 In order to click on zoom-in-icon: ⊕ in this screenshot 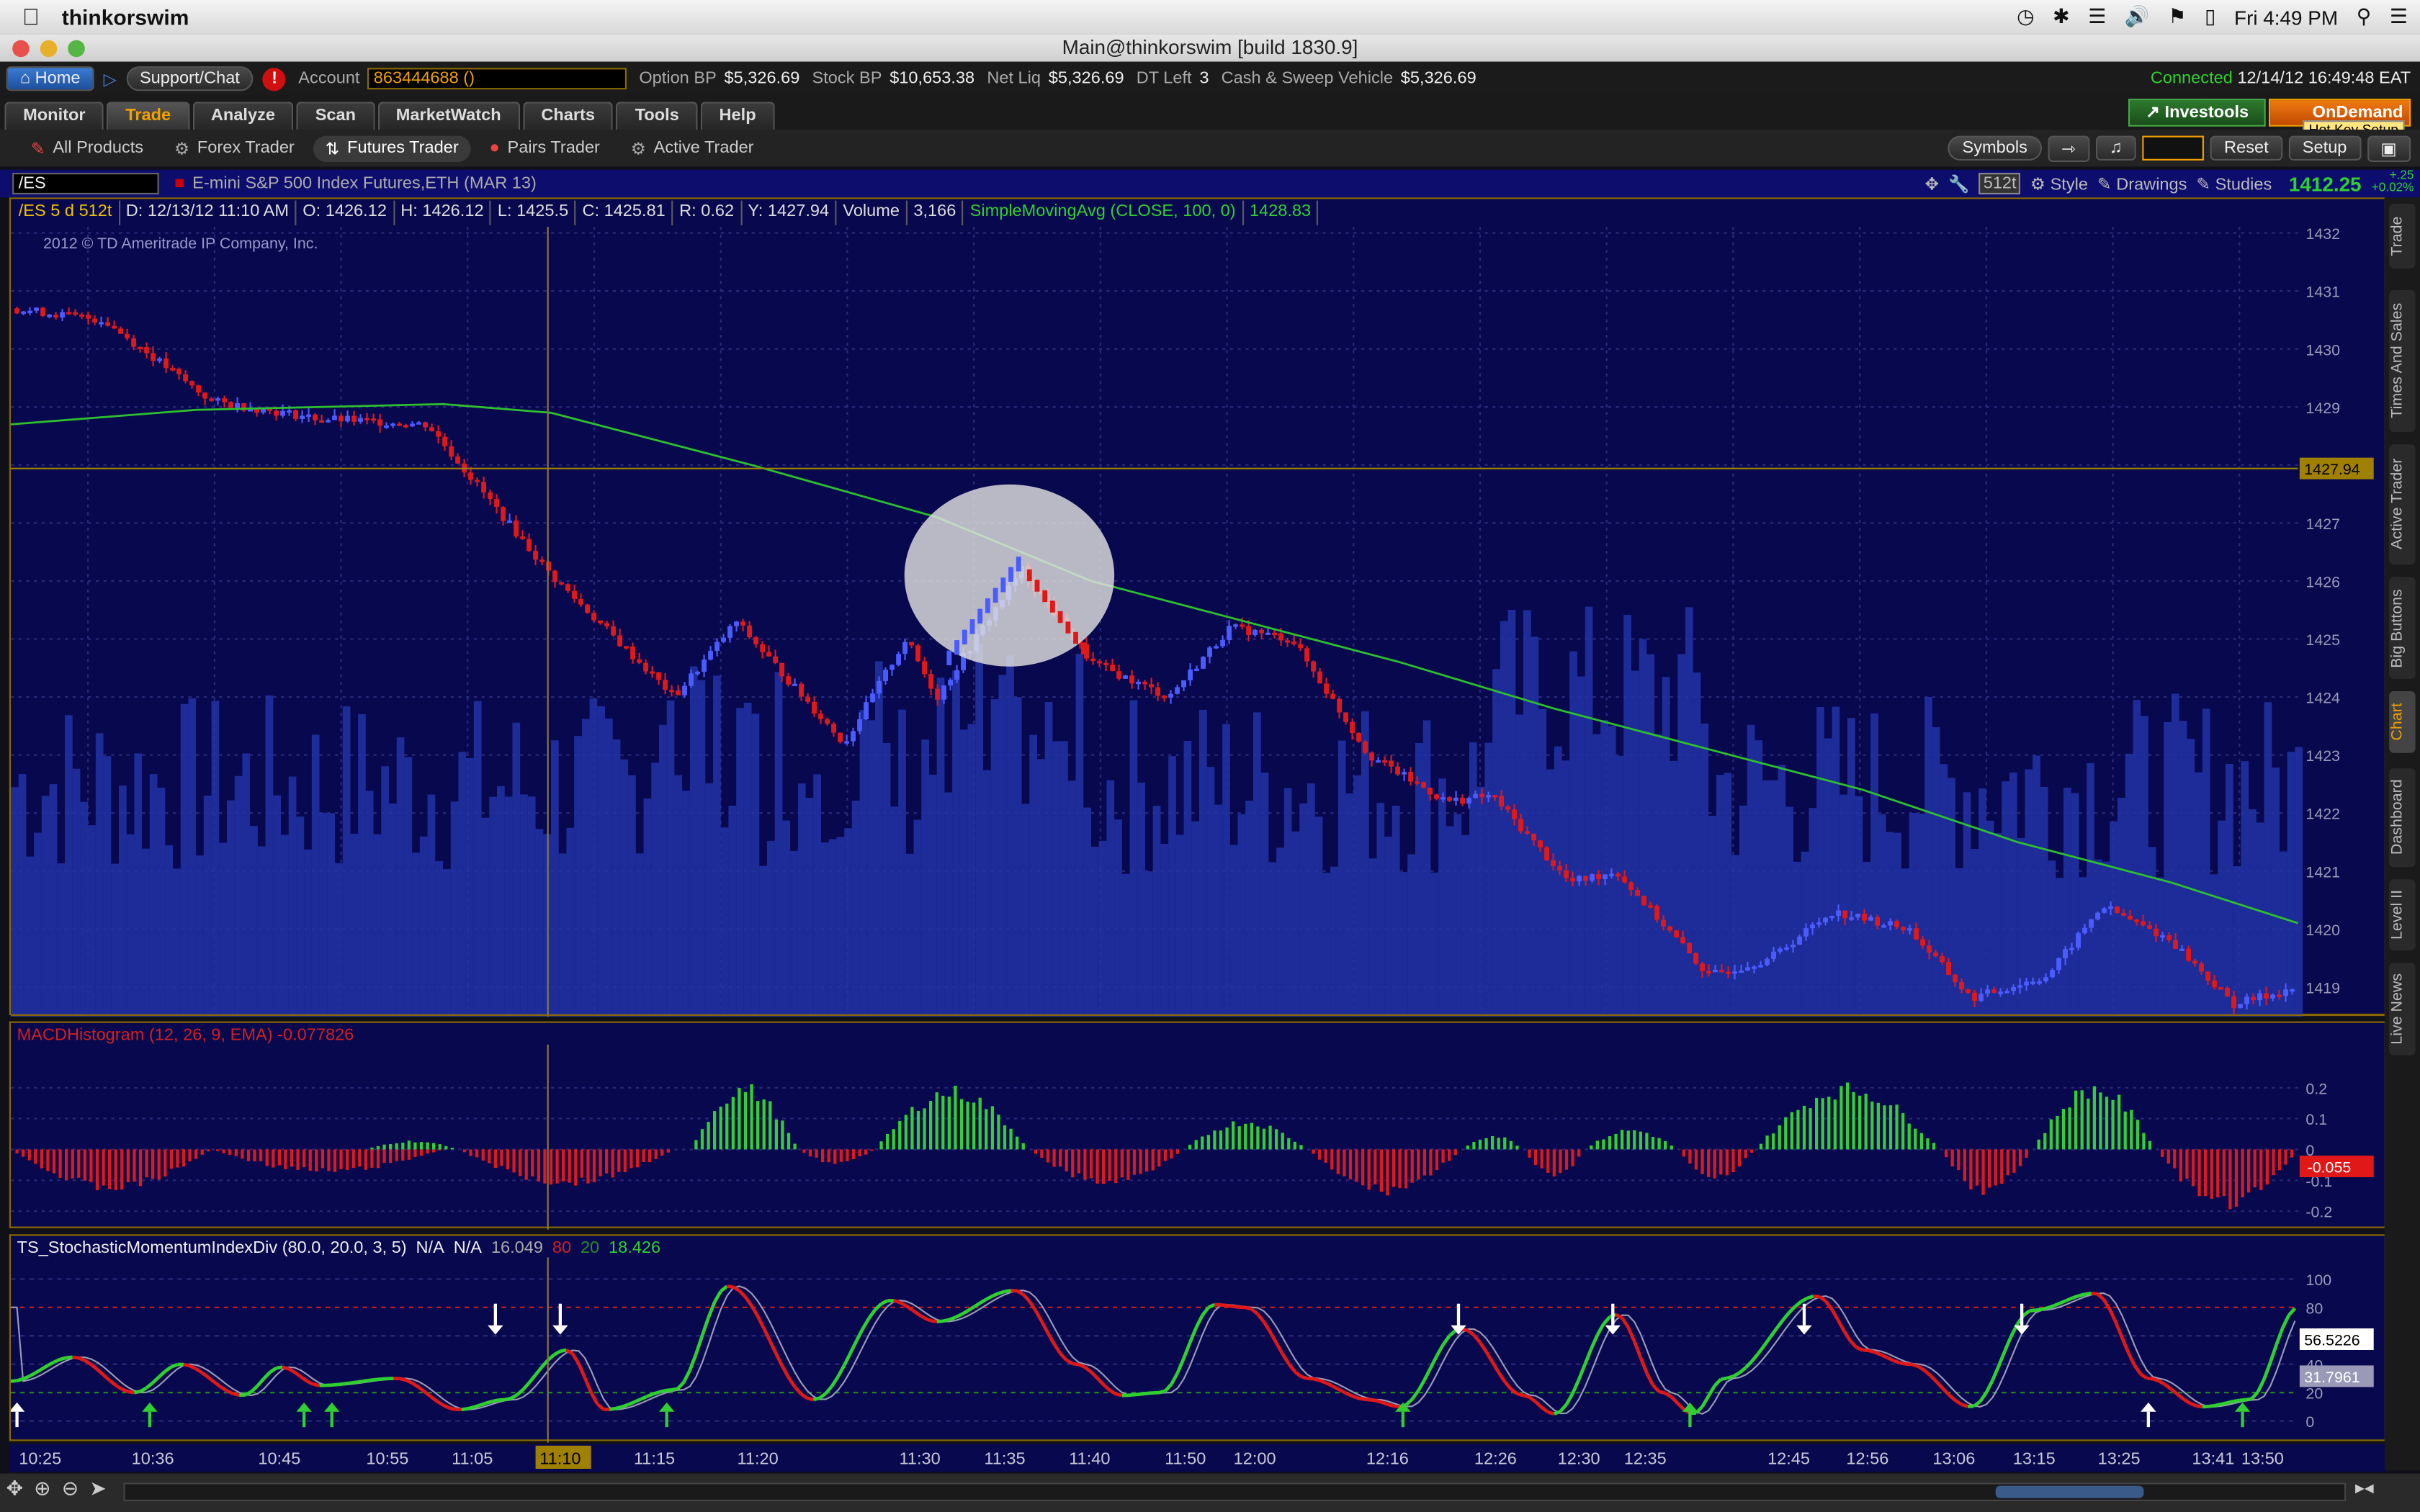, I will do `click(42, 1489)`.